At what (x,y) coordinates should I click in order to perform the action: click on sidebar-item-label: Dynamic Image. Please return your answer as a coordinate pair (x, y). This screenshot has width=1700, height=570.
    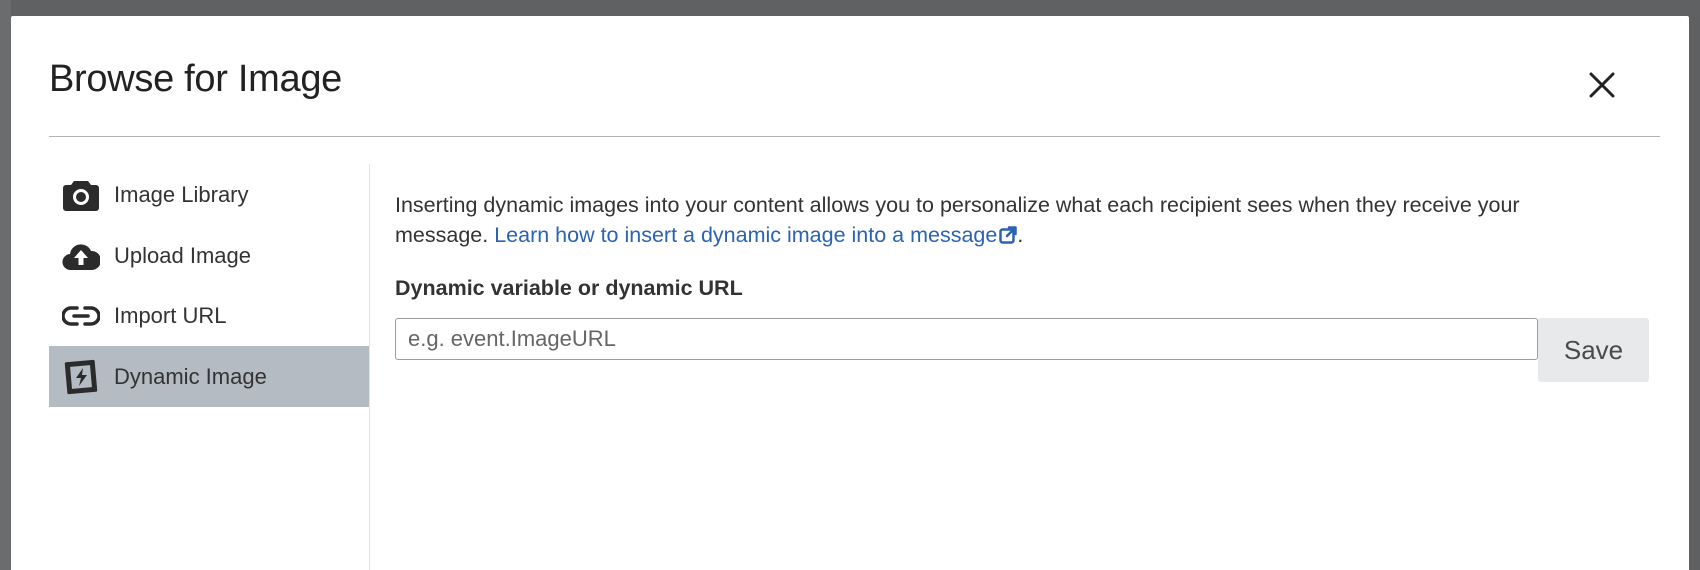
    Looking at the image, I should click on (190, 376).